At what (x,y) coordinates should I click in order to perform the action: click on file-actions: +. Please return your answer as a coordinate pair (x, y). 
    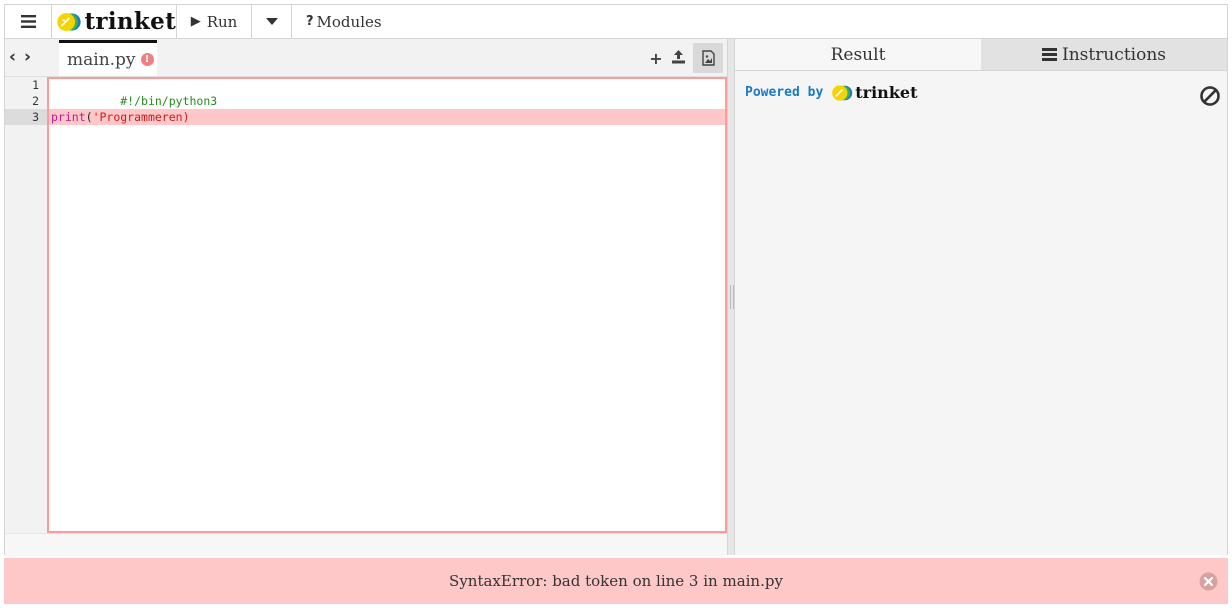
    Looking at the image, I should click on (684, 58).